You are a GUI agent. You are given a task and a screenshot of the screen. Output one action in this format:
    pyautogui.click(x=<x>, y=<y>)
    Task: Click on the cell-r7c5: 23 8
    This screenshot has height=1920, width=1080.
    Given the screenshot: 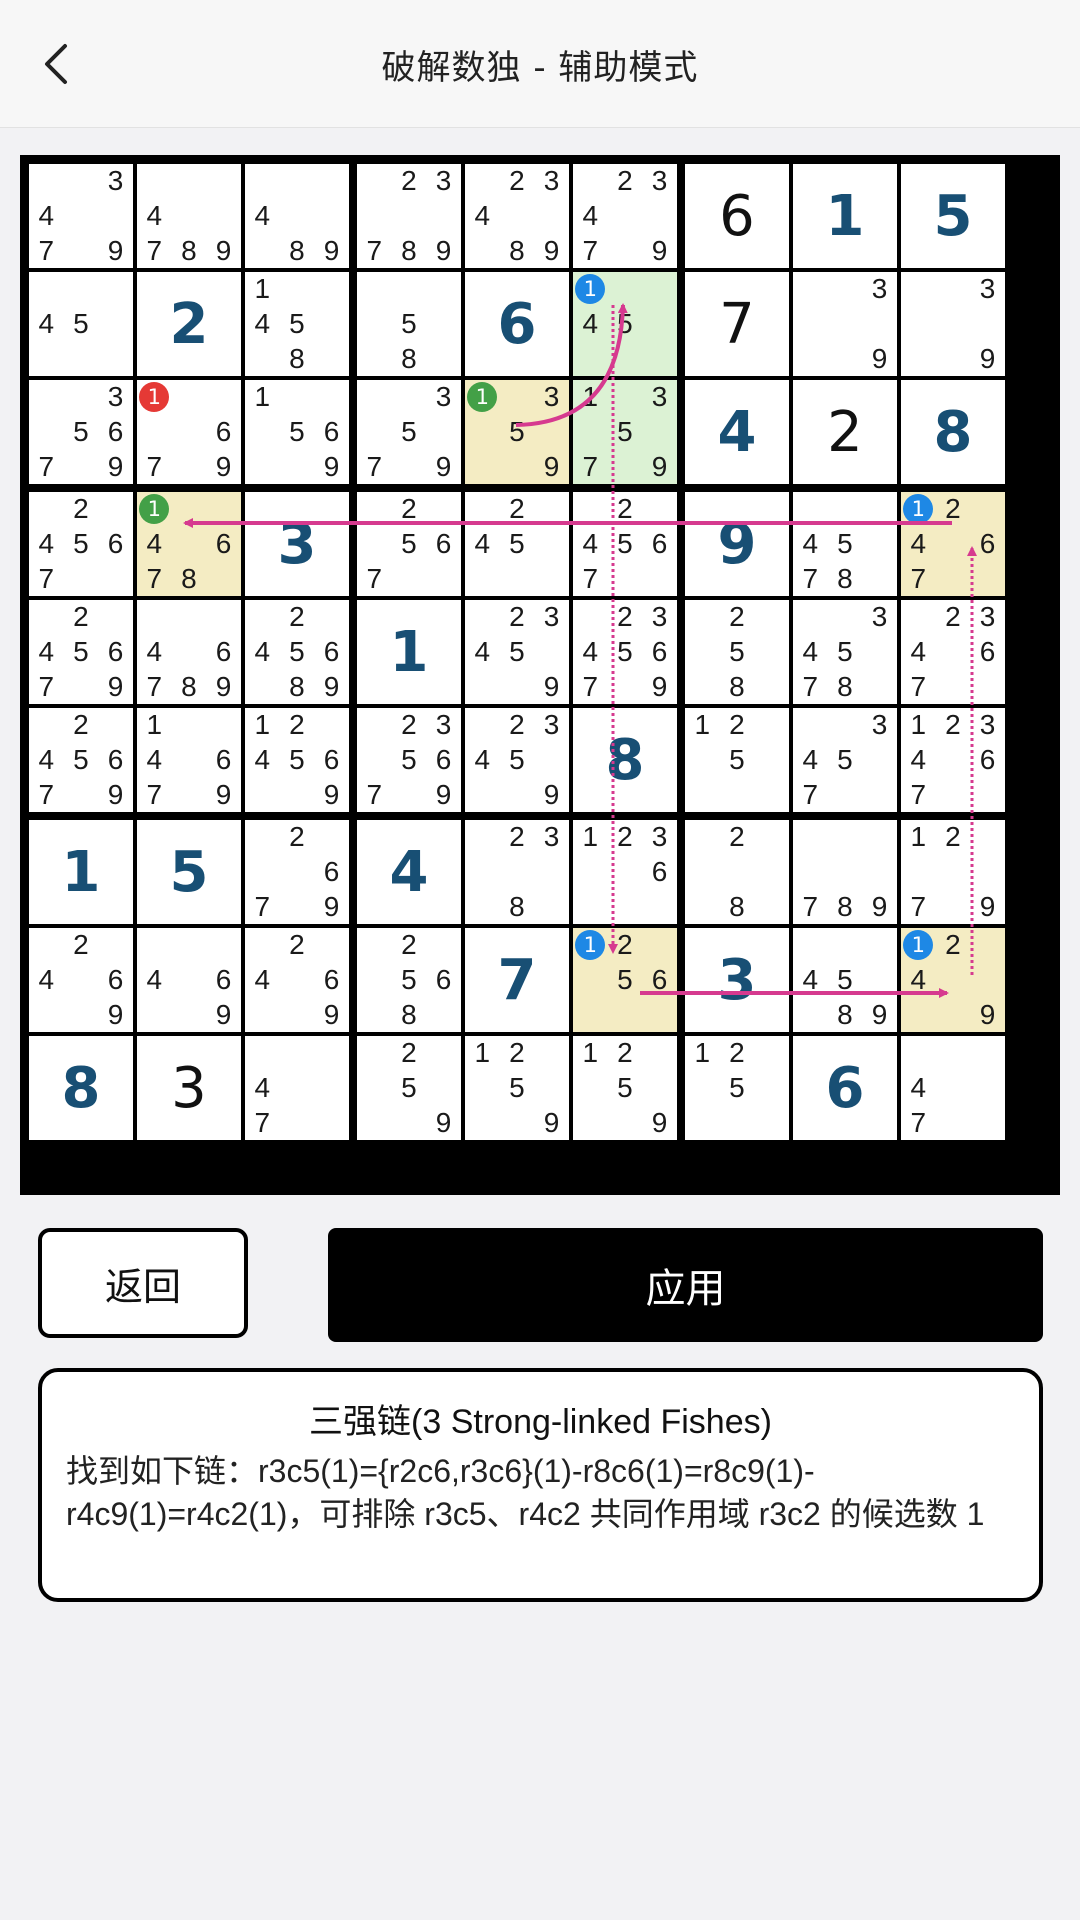 What is the action you would take?
    pyautogui.click(x=517, y=872)
    